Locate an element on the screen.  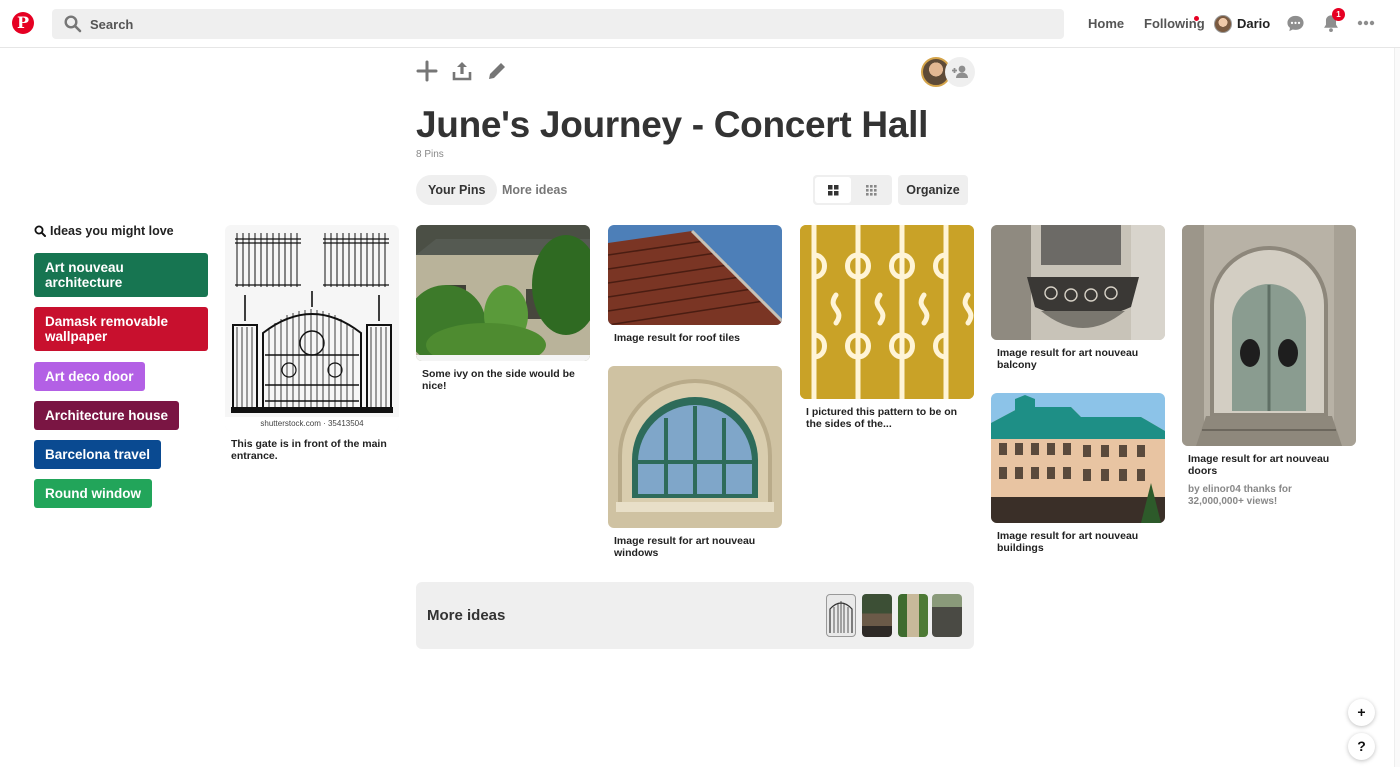
compact-grid-icon is located at coordinates (871, 190).